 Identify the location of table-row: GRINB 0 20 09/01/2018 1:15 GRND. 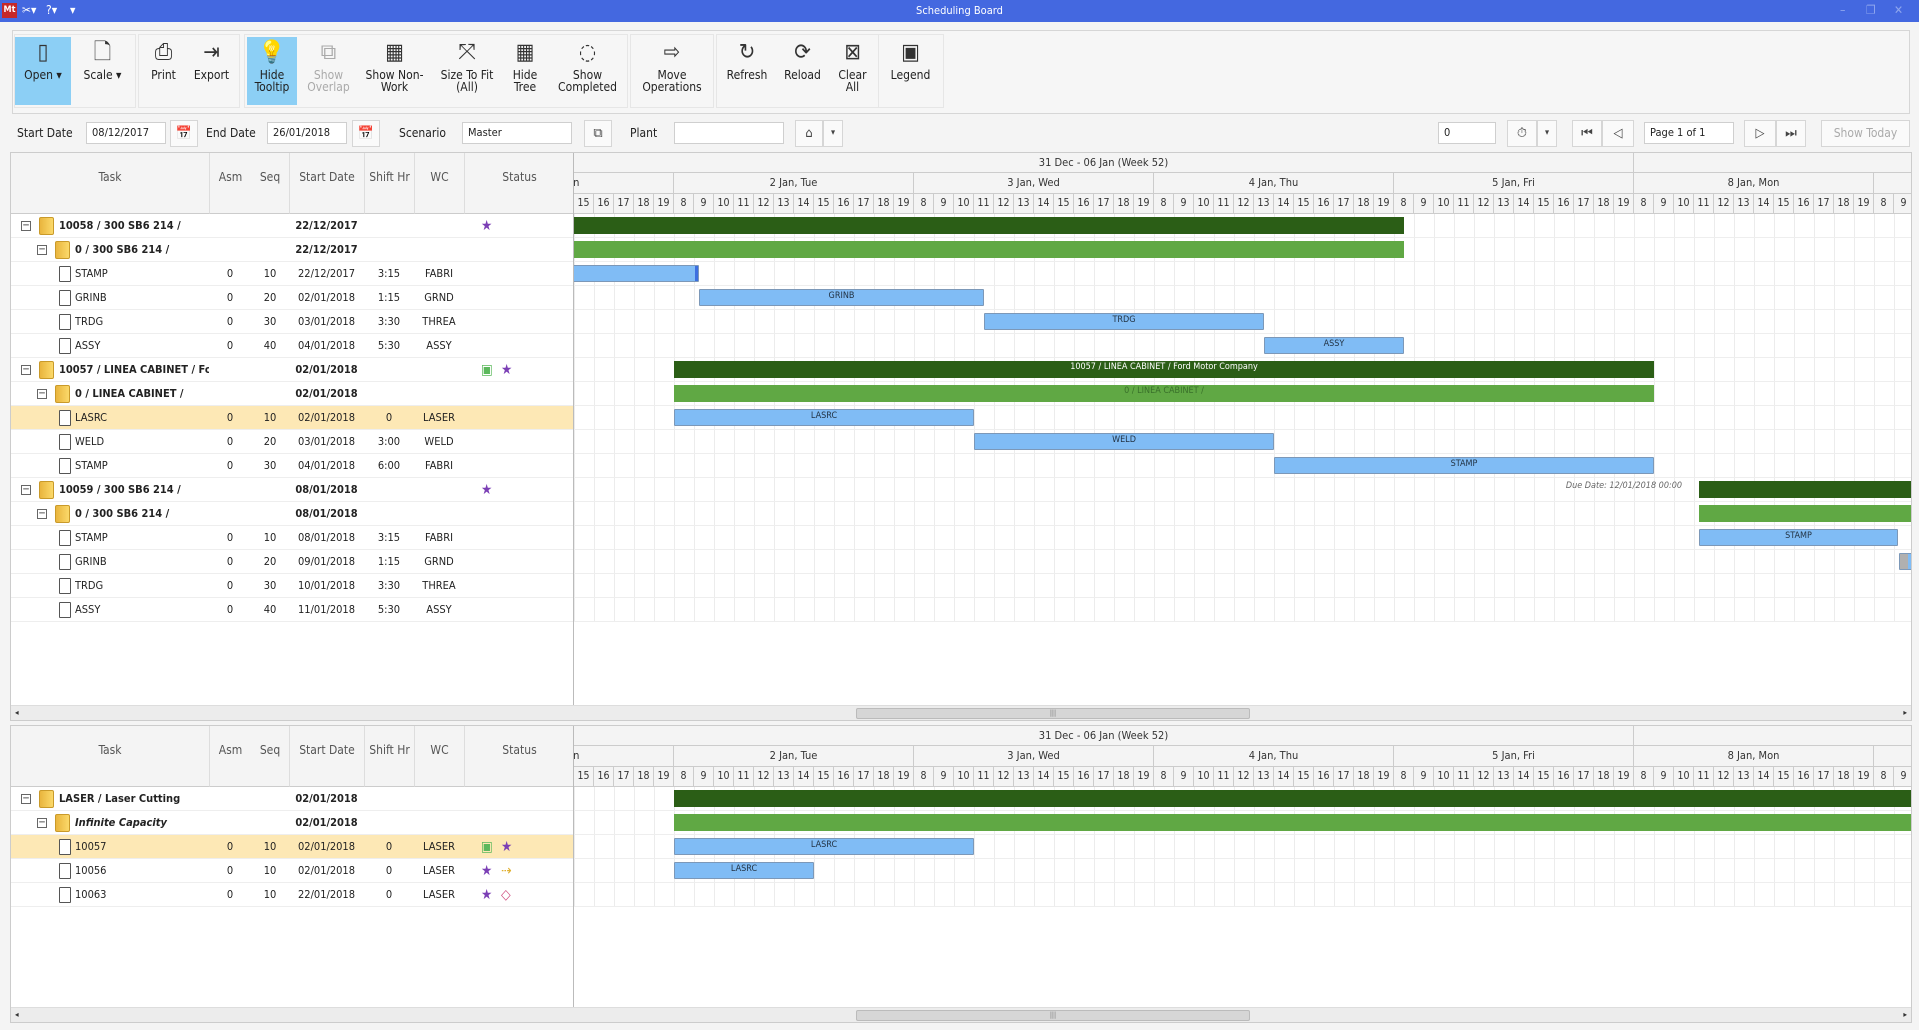
(292, 562).